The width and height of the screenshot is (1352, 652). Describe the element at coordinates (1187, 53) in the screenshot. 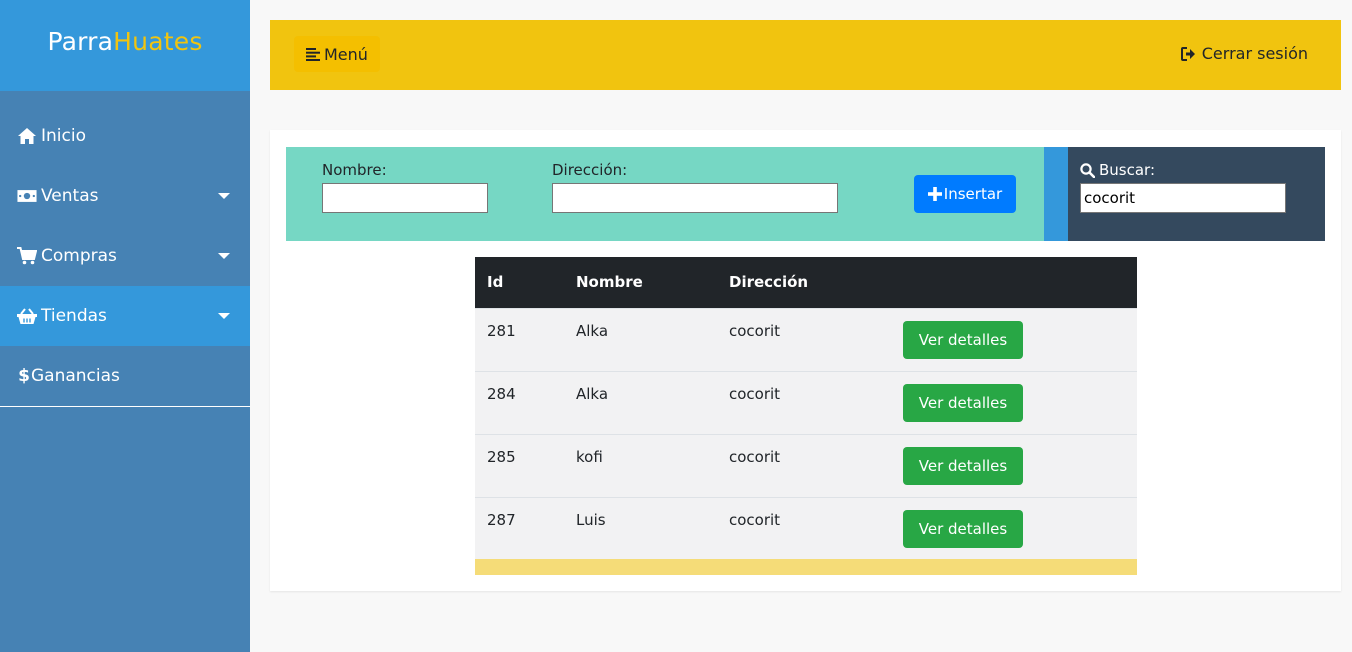

I see `sign-out-icon` at that location.